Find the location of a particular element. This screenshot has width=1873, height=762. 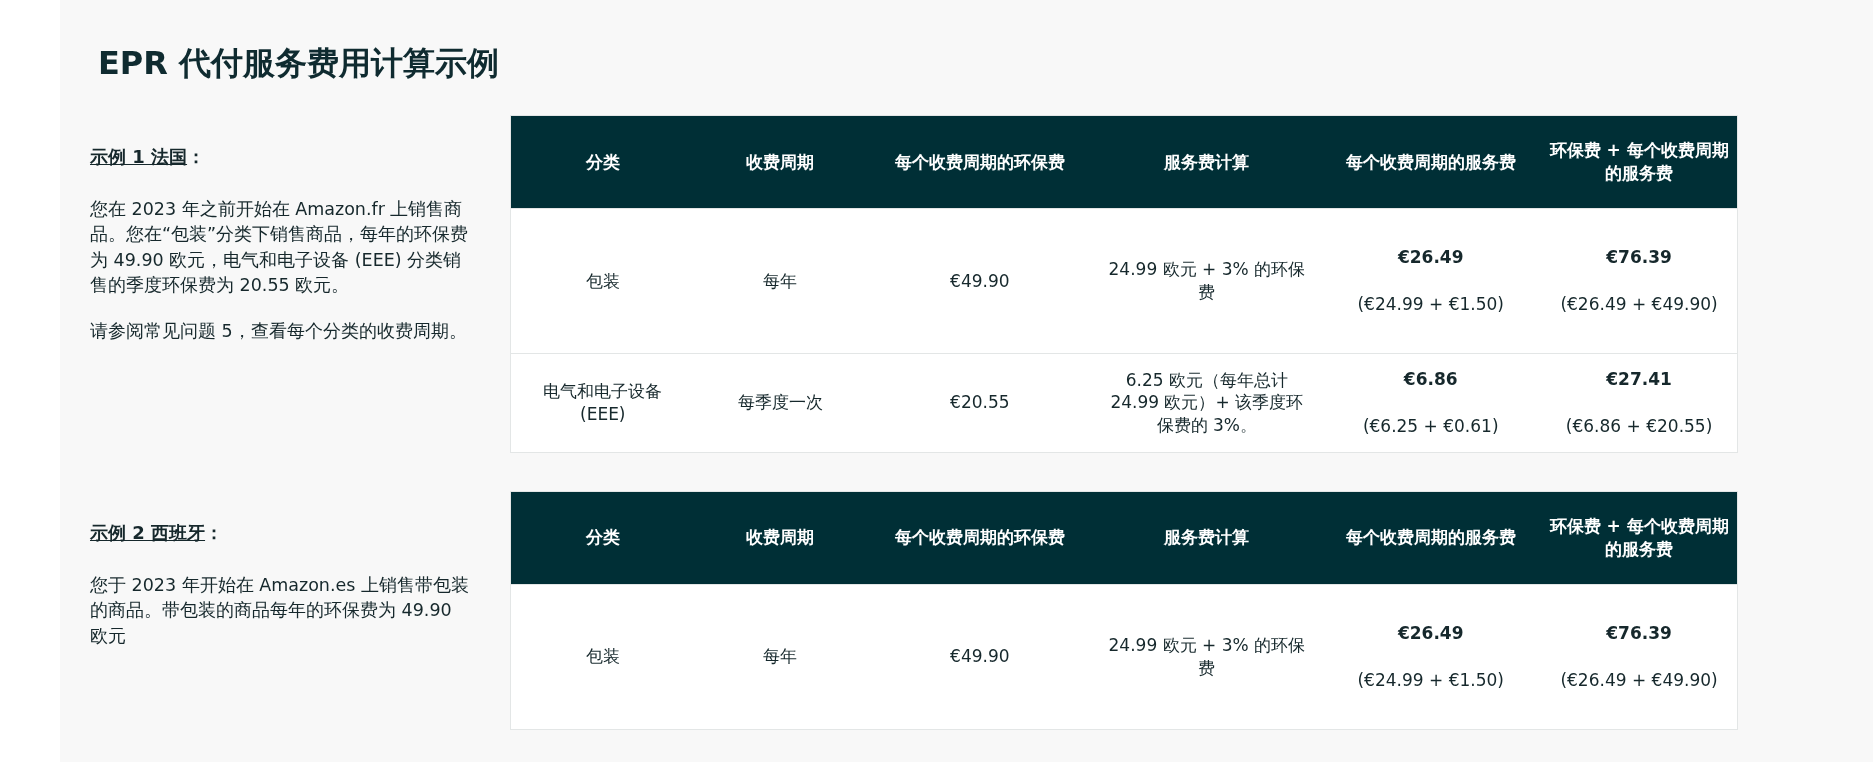

table-cell: 电气和电子设备 (EEE) is located at coordinates (602, 403).